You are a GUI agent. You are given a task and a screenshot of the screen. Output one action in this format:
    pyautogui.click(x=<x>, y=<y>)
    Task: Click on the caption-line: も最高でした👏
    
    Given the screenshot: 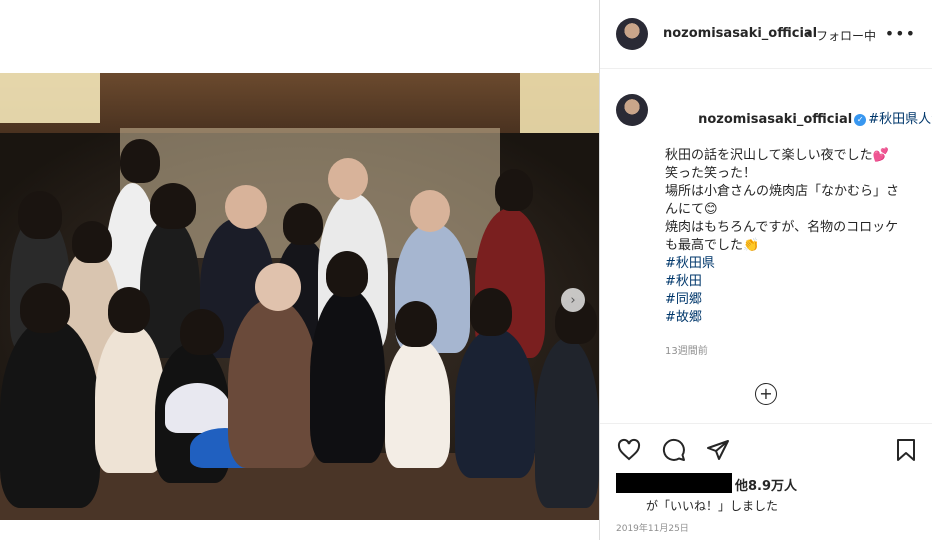 What is the action you would take?
    pyautogui.click(x=712, y=245)
    